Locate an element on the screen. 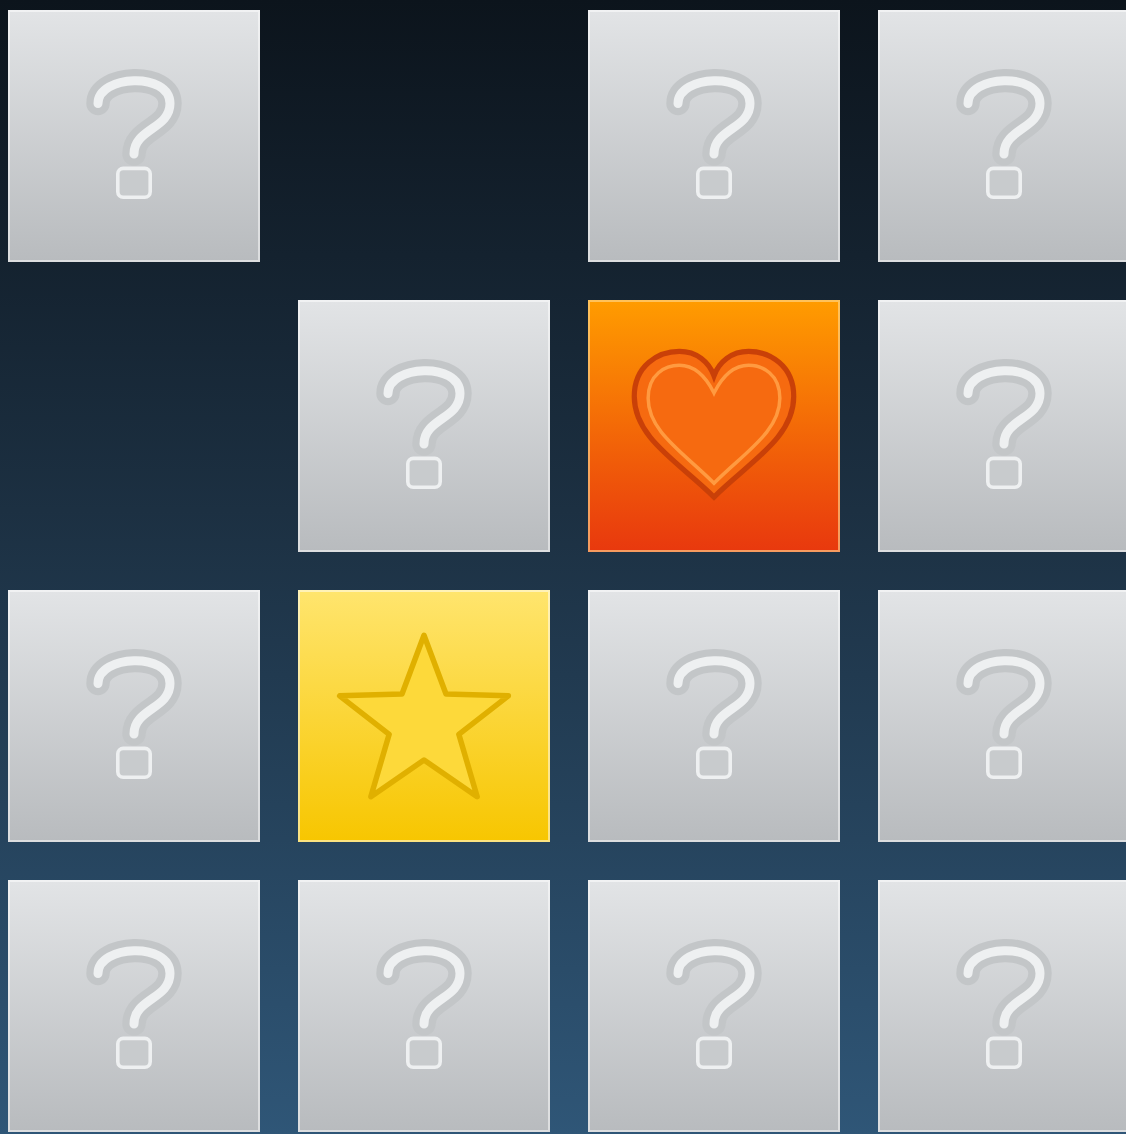 This screenshot has height=1134, width=1126. star-card is located at coordinates (424, 716).